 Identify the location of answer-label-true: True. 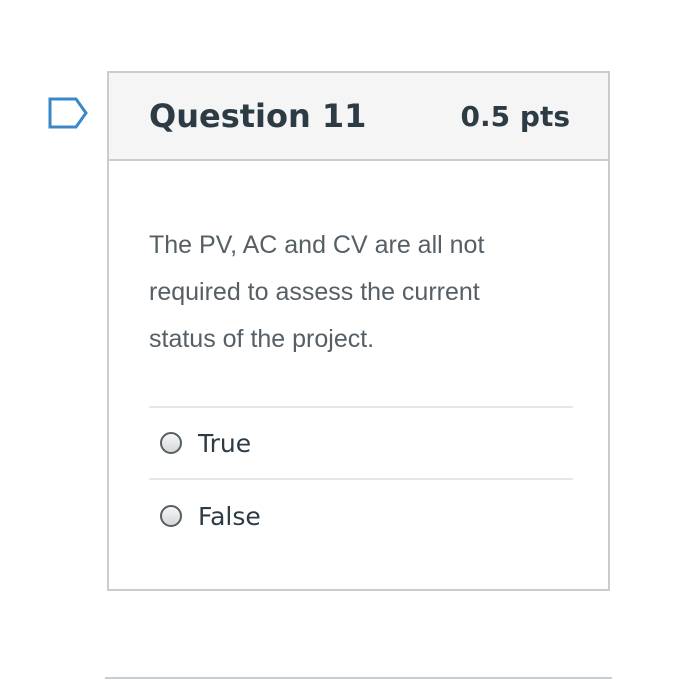
(224, 443).